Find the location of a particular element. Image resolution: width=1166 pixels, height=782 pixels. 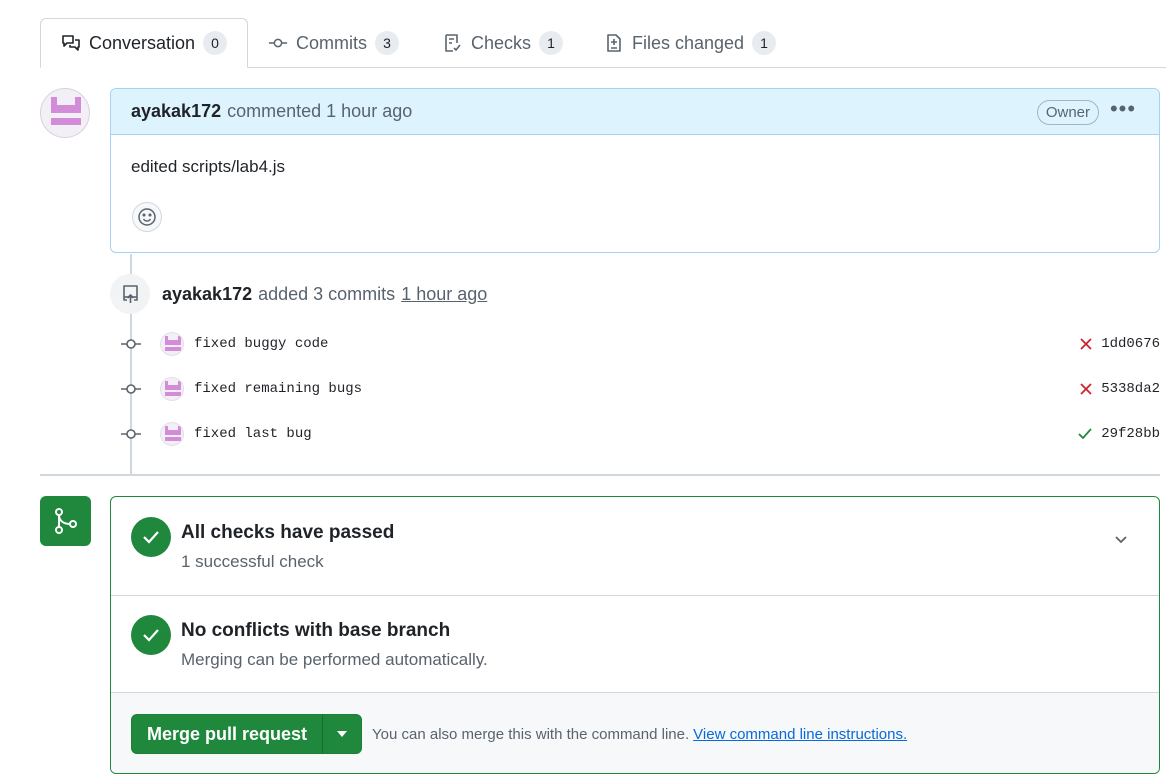

comment-discussion-icon is located at coordinates (71, 43).